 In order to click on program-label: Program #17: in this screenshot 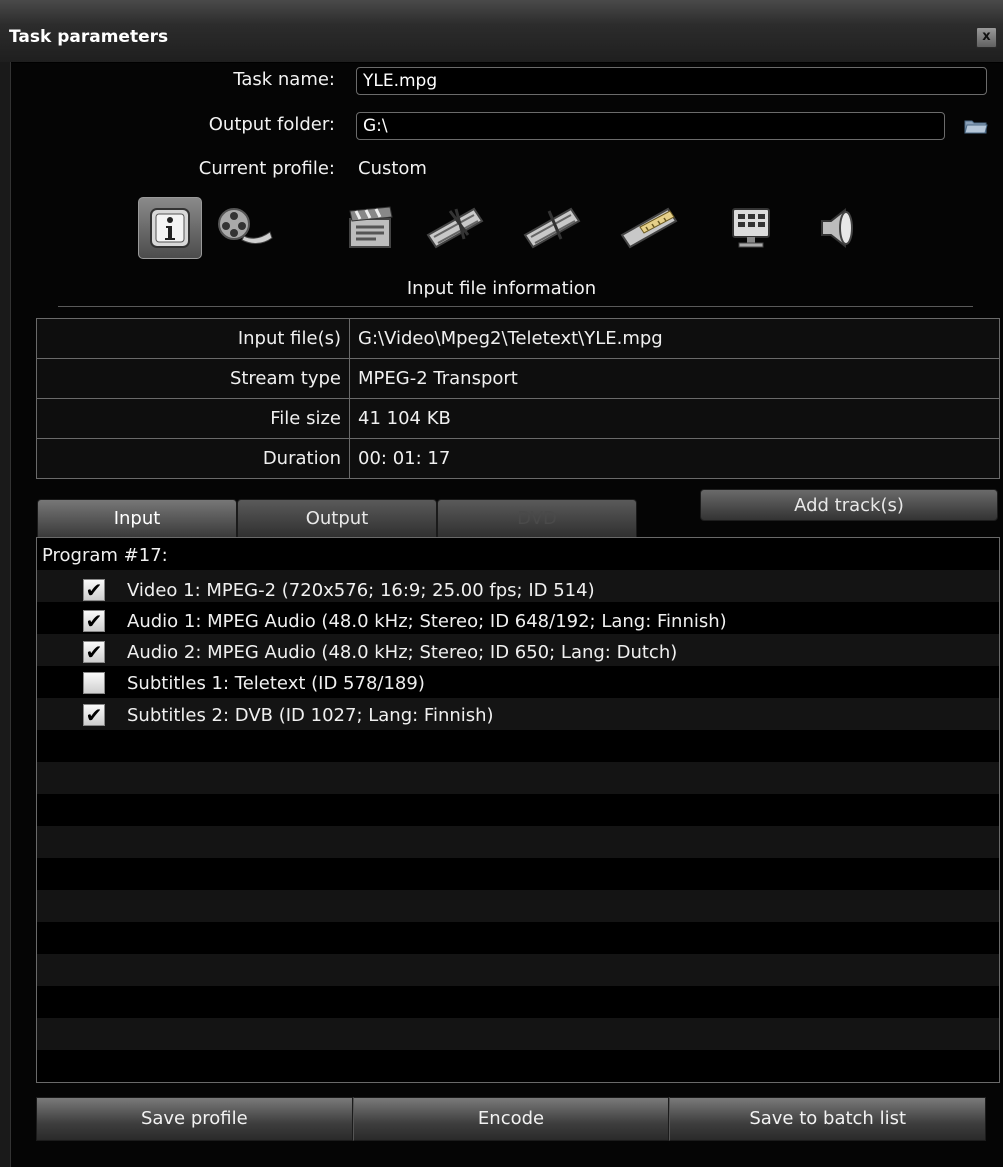, I will do `click(105, 555)`.